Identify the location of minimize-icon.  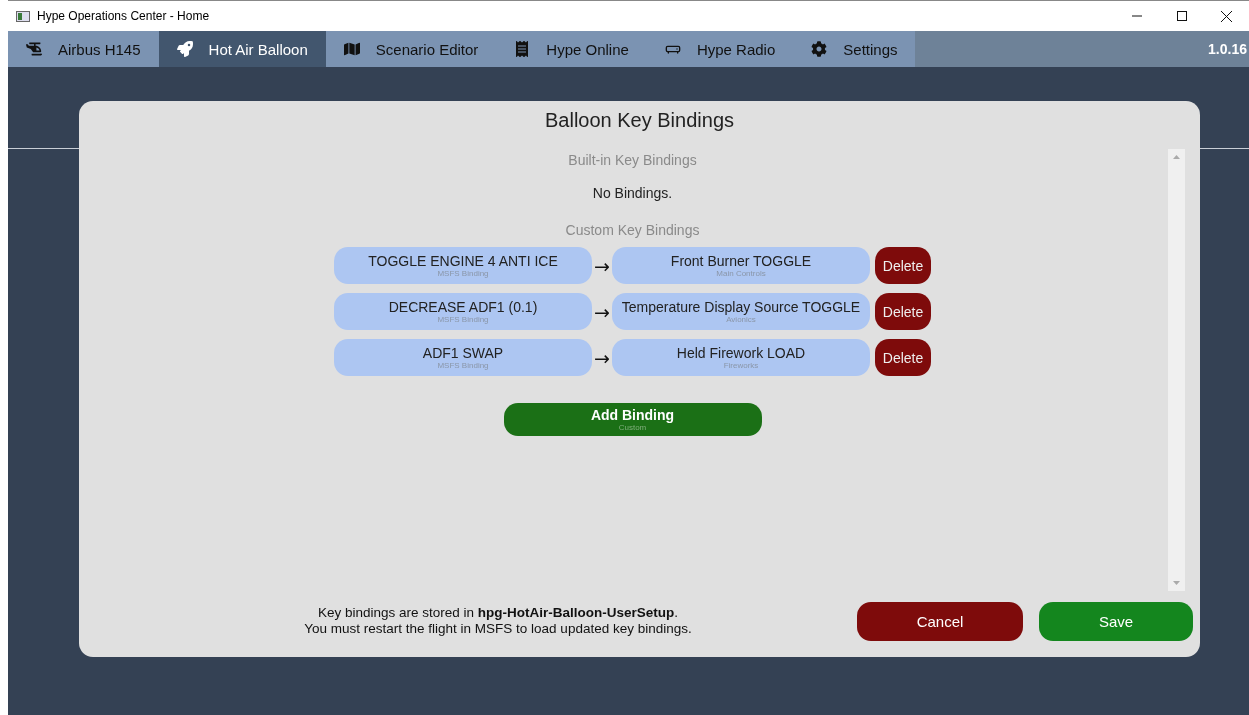
(1136, 16).